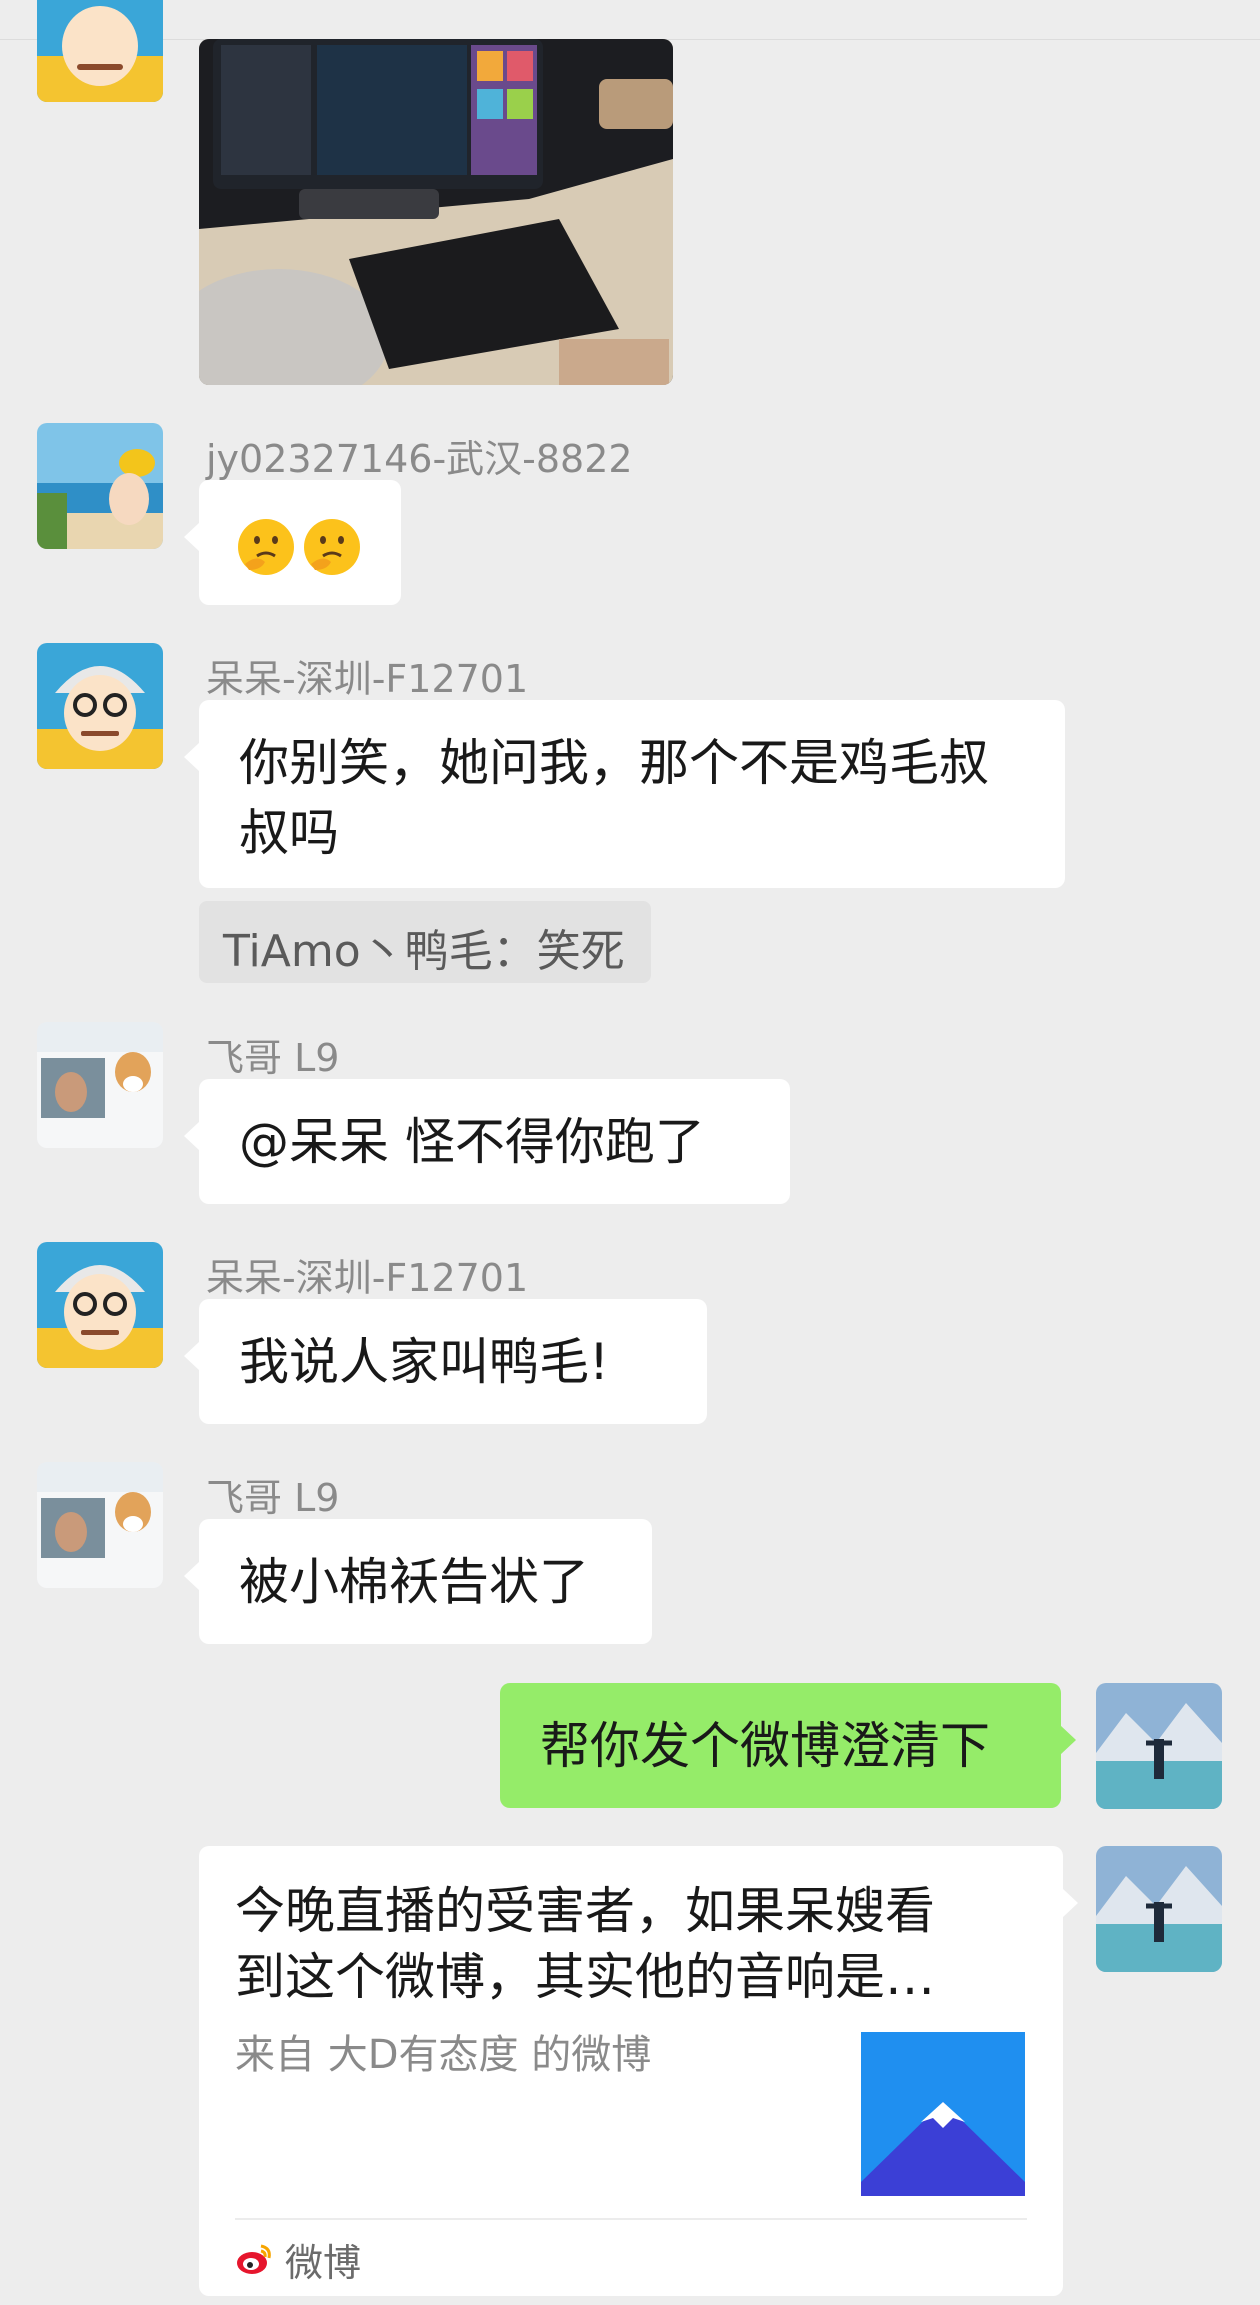  I want to click on card-divider, so click(631, 2219).